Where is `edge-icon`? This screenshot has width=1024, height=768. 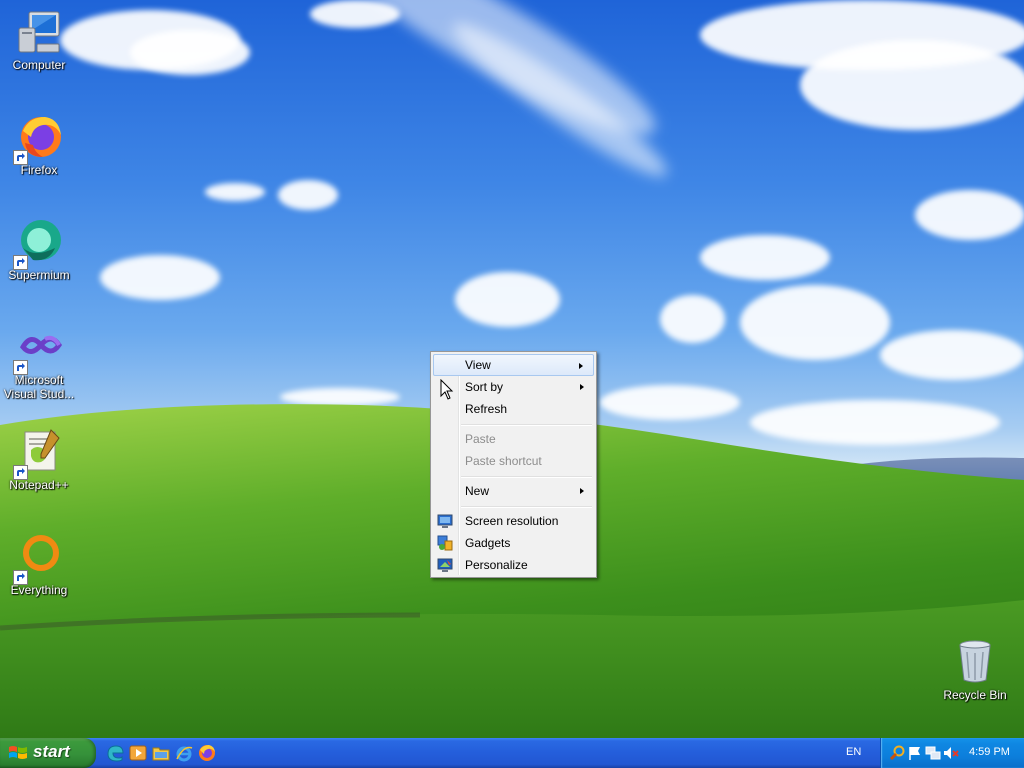
edge-icon is located at coordinates (115, 753).